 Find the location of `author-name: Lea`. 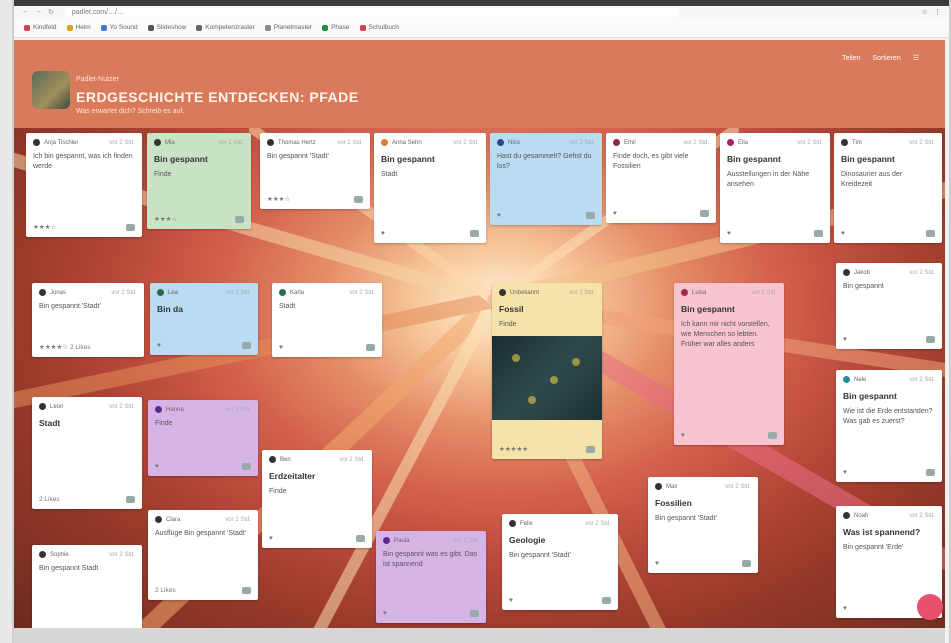

author-name: Lea is located at coordinates (173, 292).